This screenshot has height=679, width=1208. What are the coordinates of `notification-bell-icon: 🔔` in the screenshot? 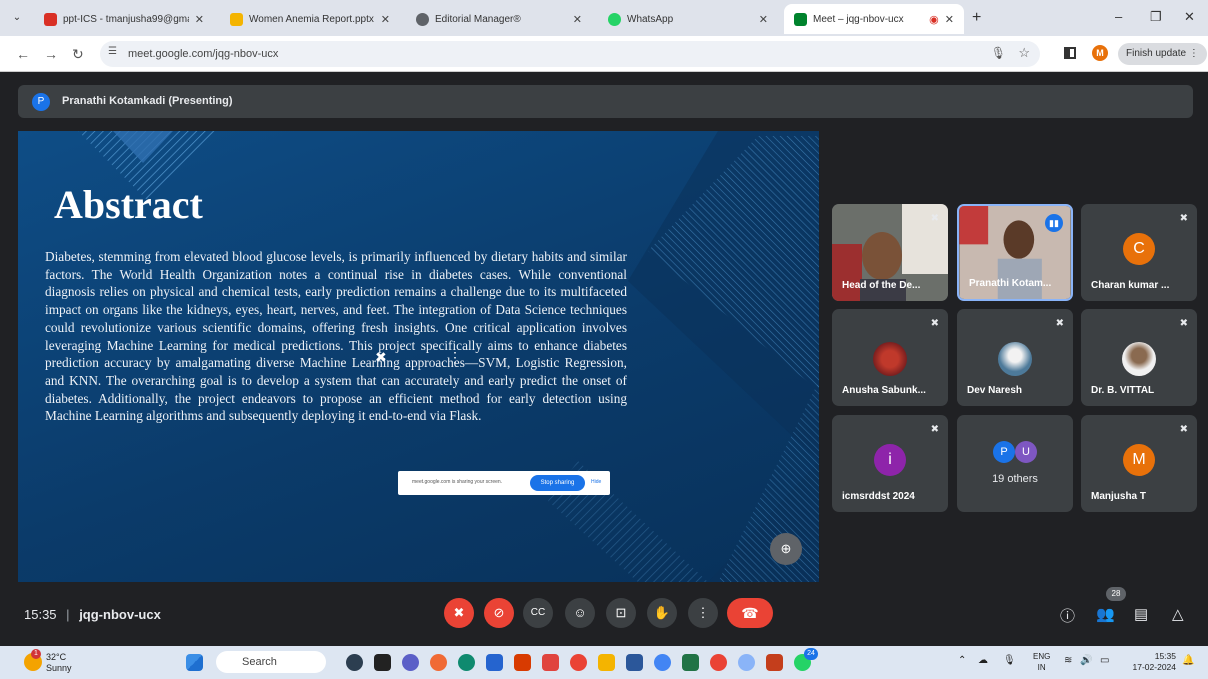 It's located at (1188, 660).